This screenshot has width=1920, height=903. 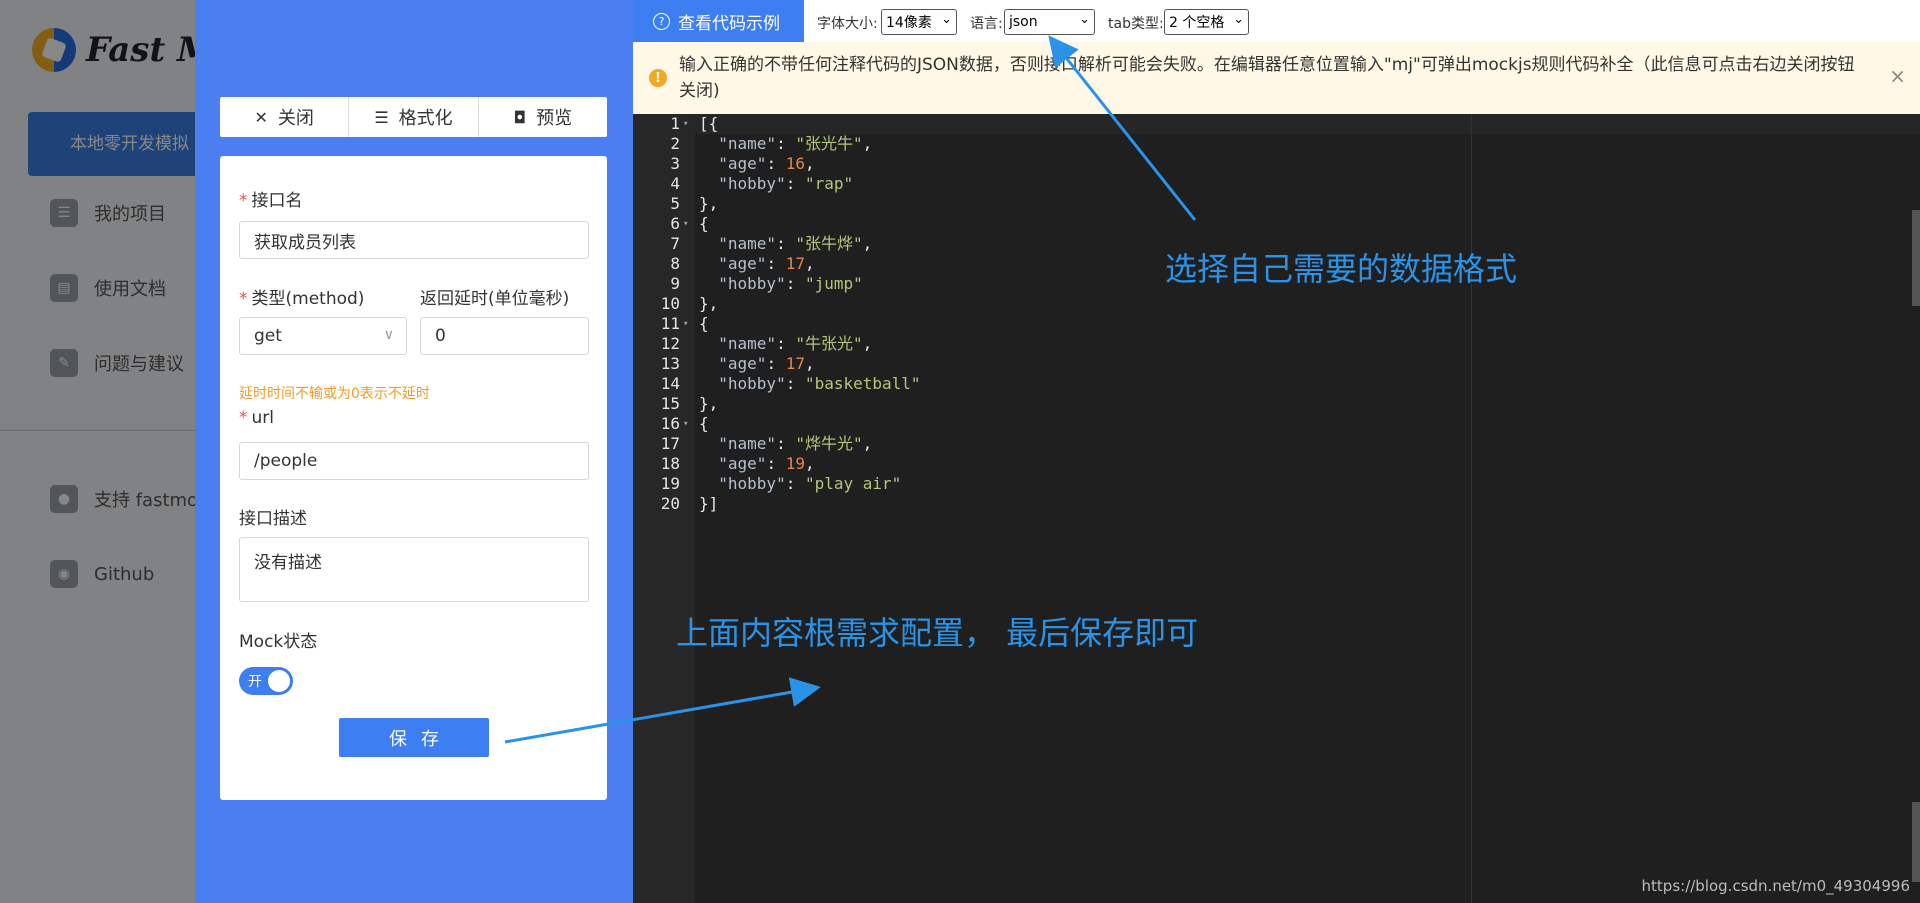 What do you see at coordinates (670, 403) in the screenshot?
I see `line-number: 15` at bounding box center [670, 403].